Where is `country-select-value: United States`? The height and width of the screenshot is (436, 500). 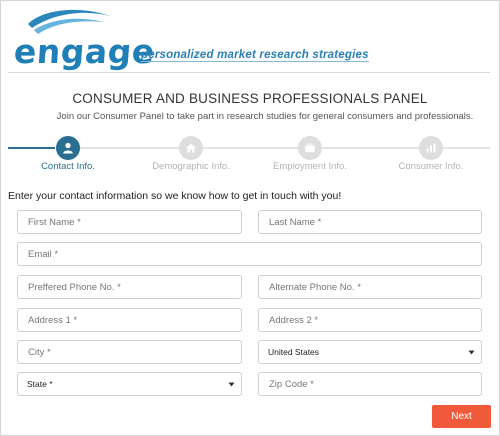 country-select-value: United States is located at coordinates (294, 352).